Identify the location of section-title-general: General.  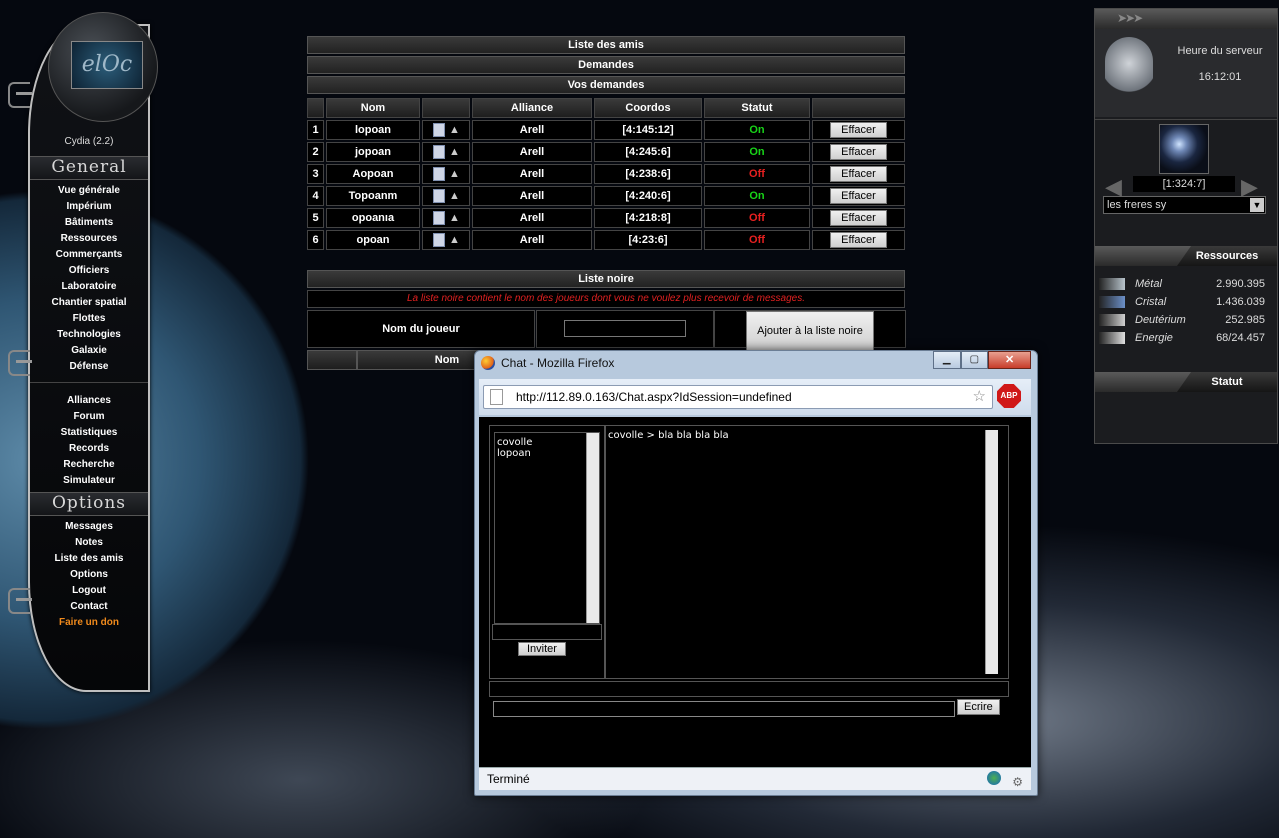
(89, 168).